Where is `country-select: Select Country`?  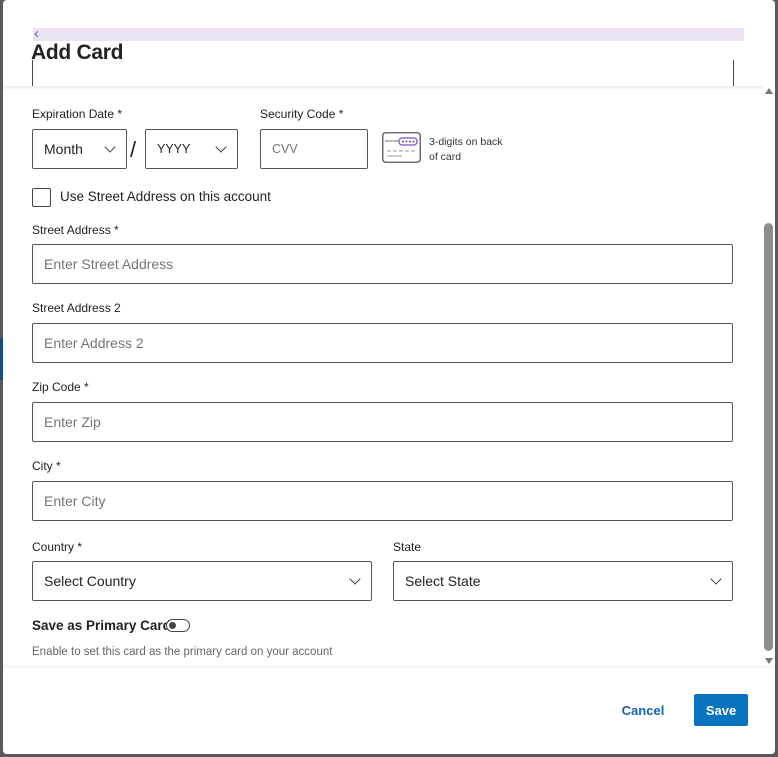
country-select: Select Country is located at coordinates (202, 581).